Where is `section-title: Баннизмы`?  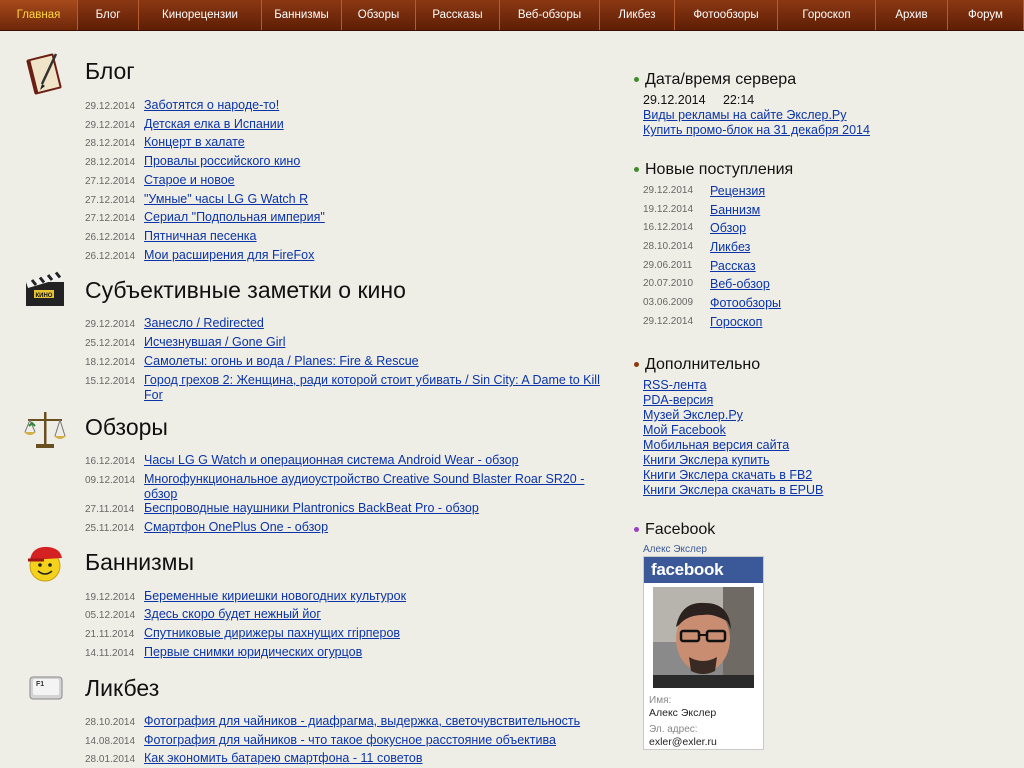
section-title: Баннизмы is located at coordinates (140, 562).